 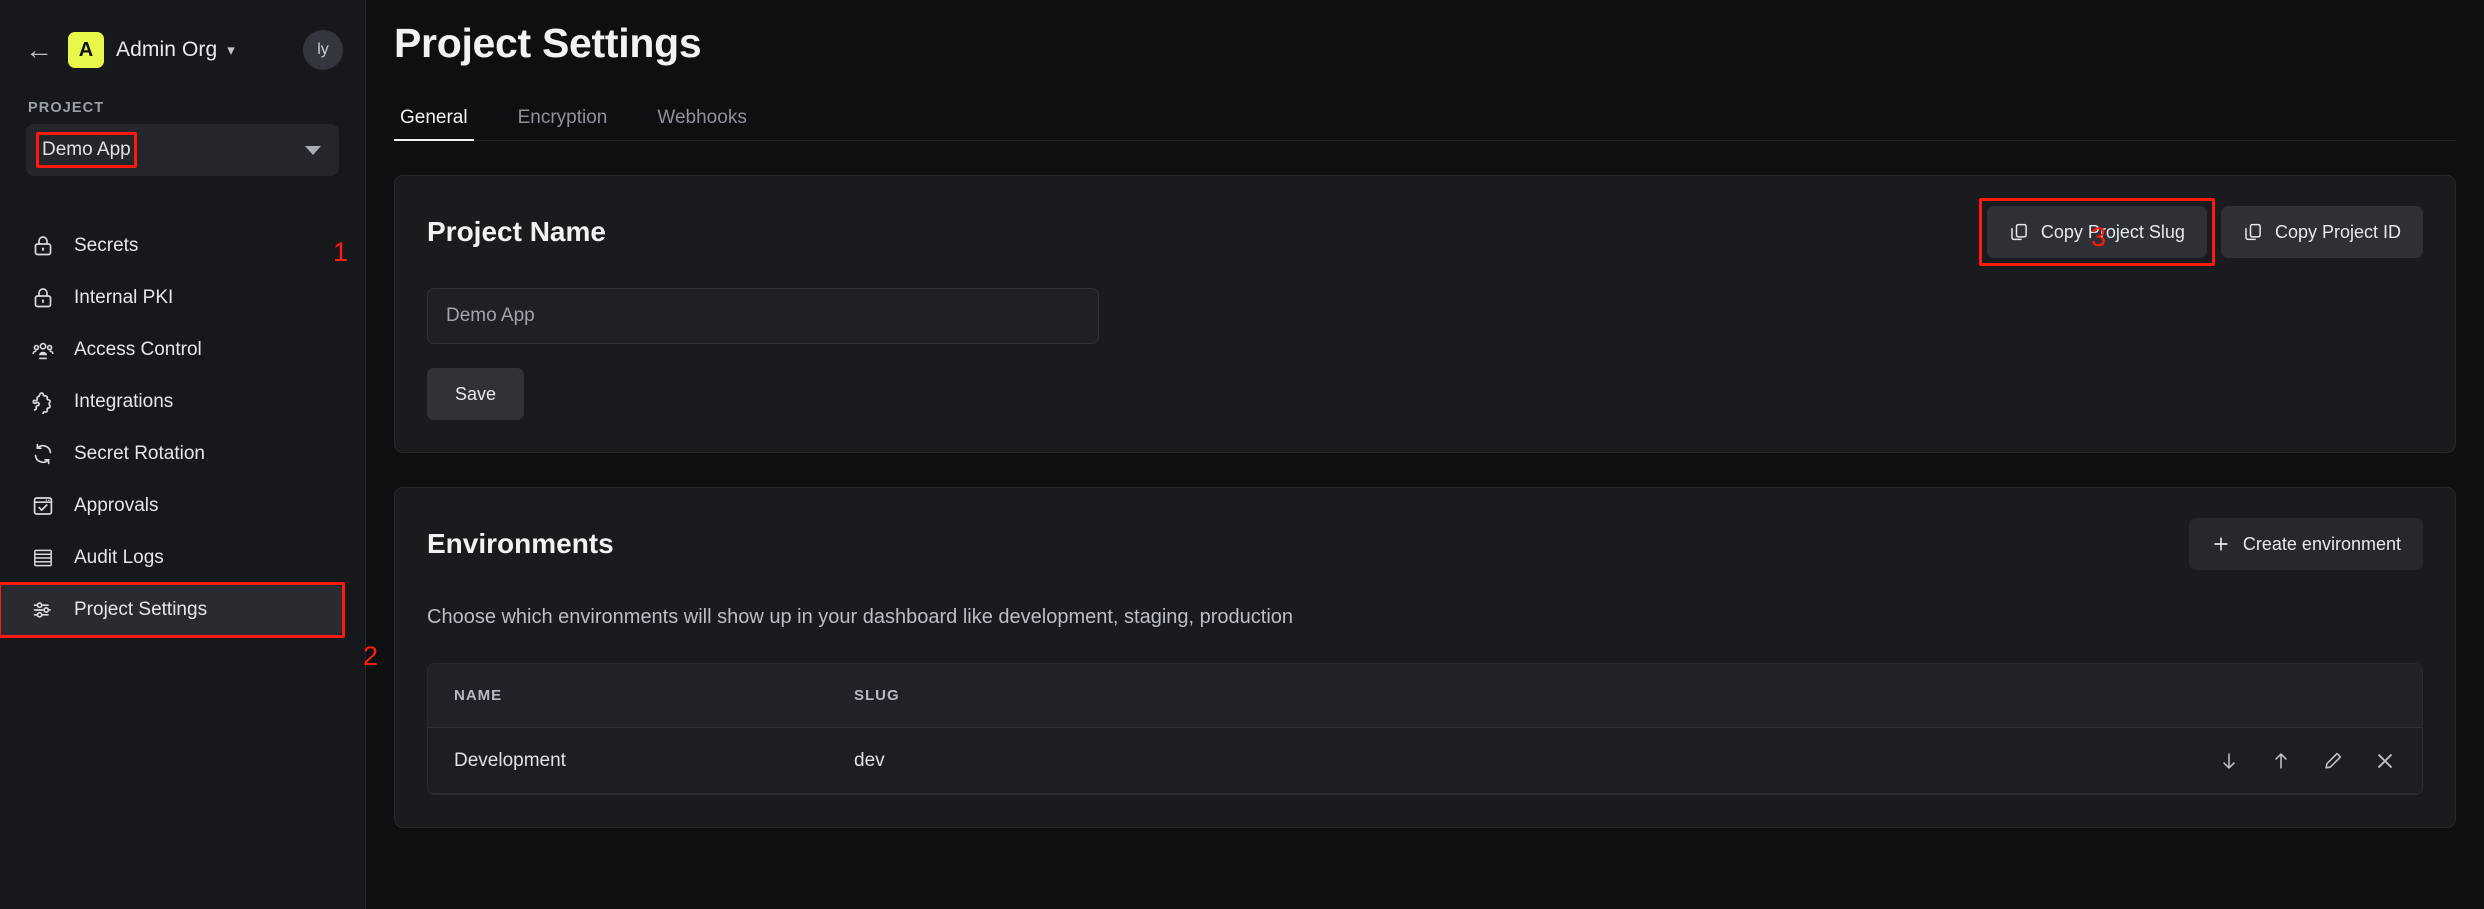 I want to click on environments-table: NAME SLUG Development dev, so click(x=1425, y=729).